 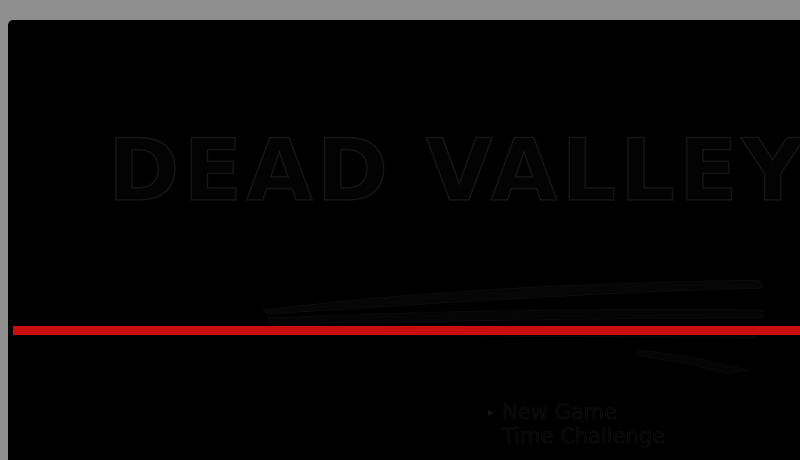 I want to click on menu-item-label: New Game, so click(x=560, y=412).